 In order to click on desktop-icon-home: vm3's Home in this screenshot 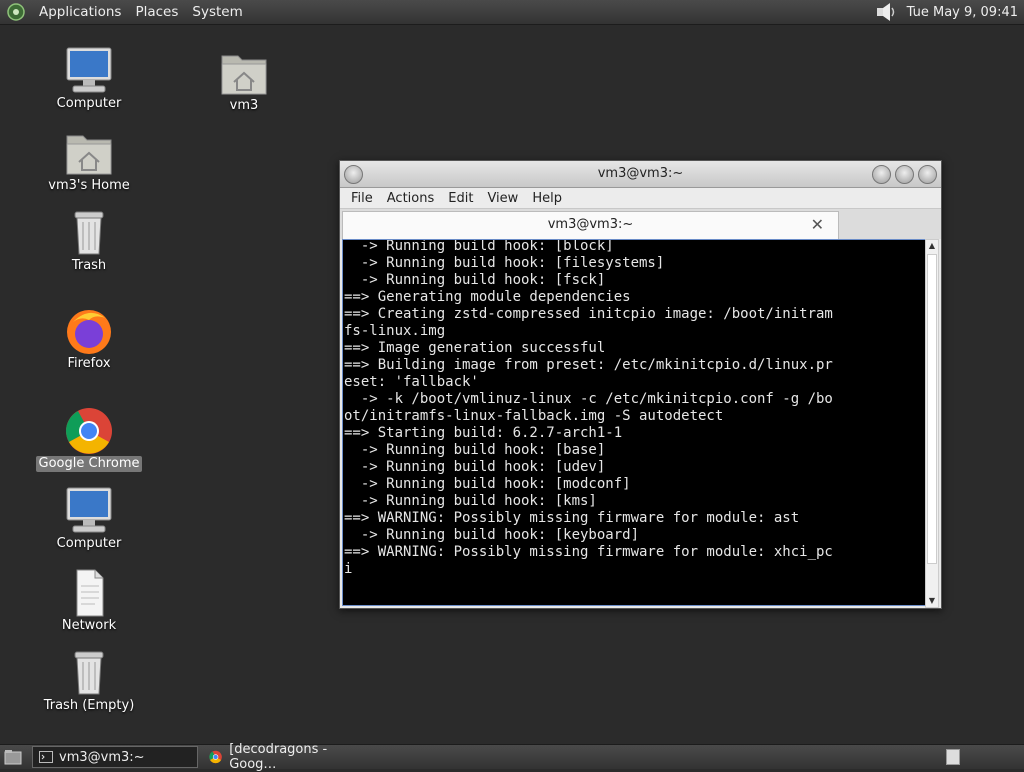, I will do `click(89, 161)`.